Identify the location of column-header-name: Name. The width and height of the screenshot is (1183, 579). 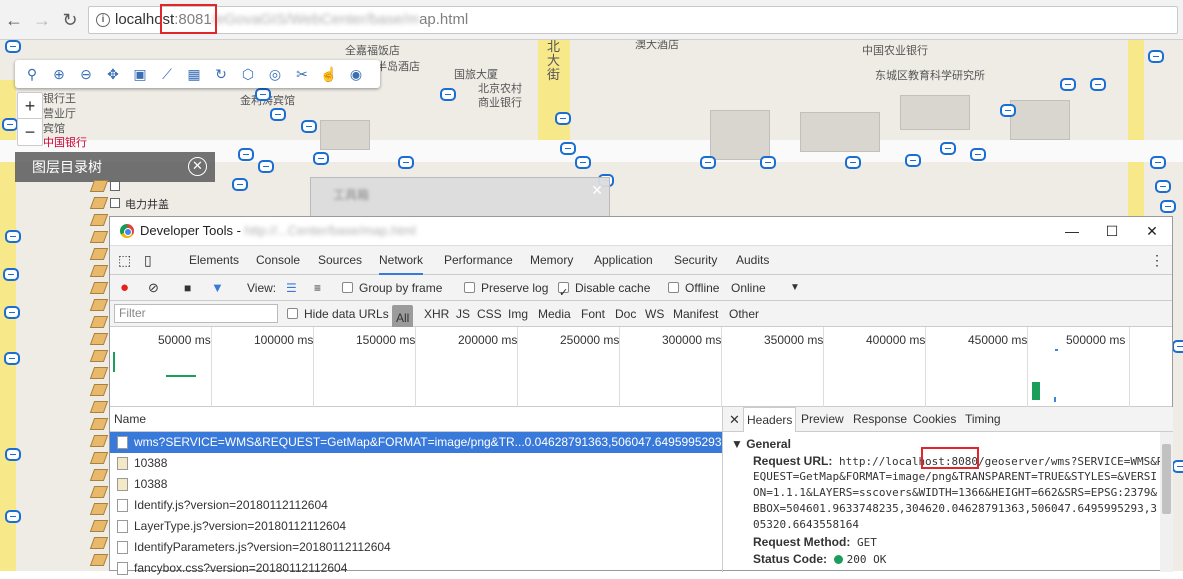
(416, 419).